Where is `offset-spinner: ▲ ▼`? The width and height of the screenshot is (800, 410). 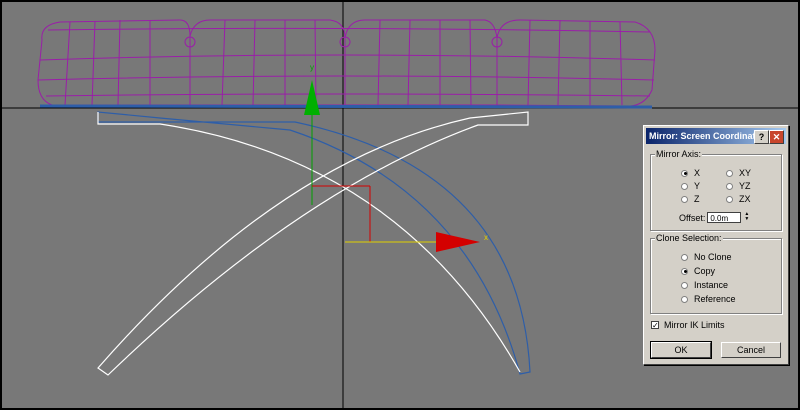
offset-spinner: ▲ ▼ is located at coordinates (746, 217).